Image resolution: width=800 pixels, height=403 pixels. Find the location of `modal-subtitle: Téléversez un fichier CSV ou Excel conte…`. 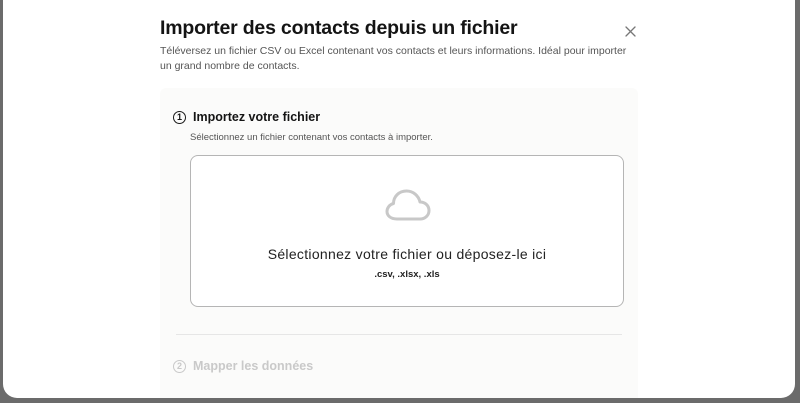

modal-subtitle: Téléversez un fichier CSV ou Excel conte… is located at coordinates (393, 58).